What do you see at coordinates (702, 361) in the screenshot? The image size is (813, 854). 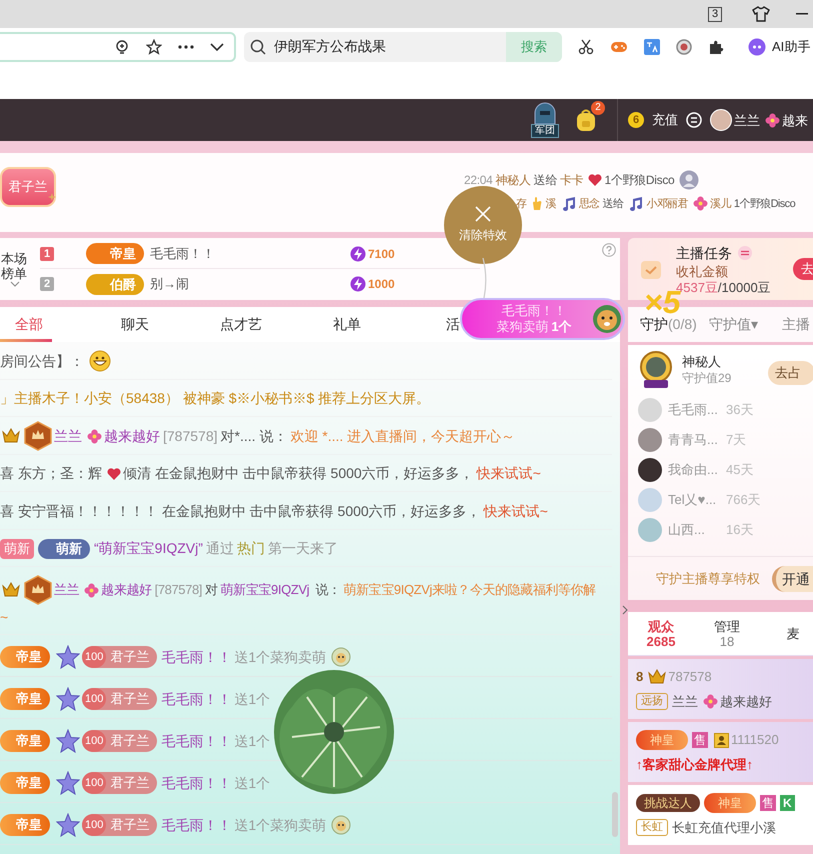 I see `guardian-name: 神秘人` at bounding box center [702, 361].